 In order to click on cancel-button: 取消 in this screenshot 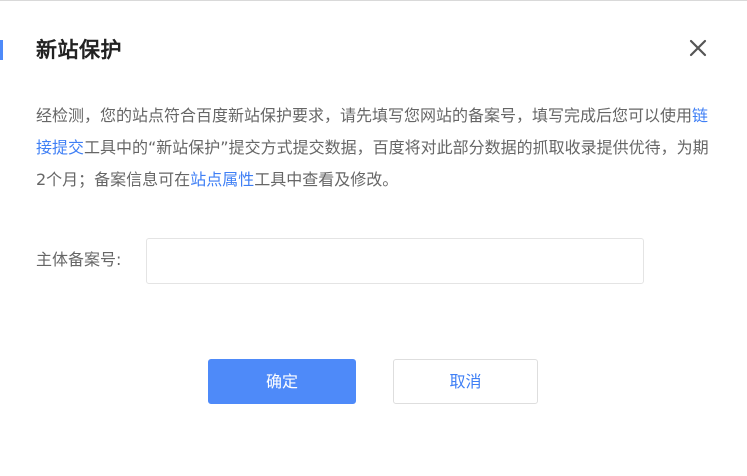, I will do `click(465, 381)`.